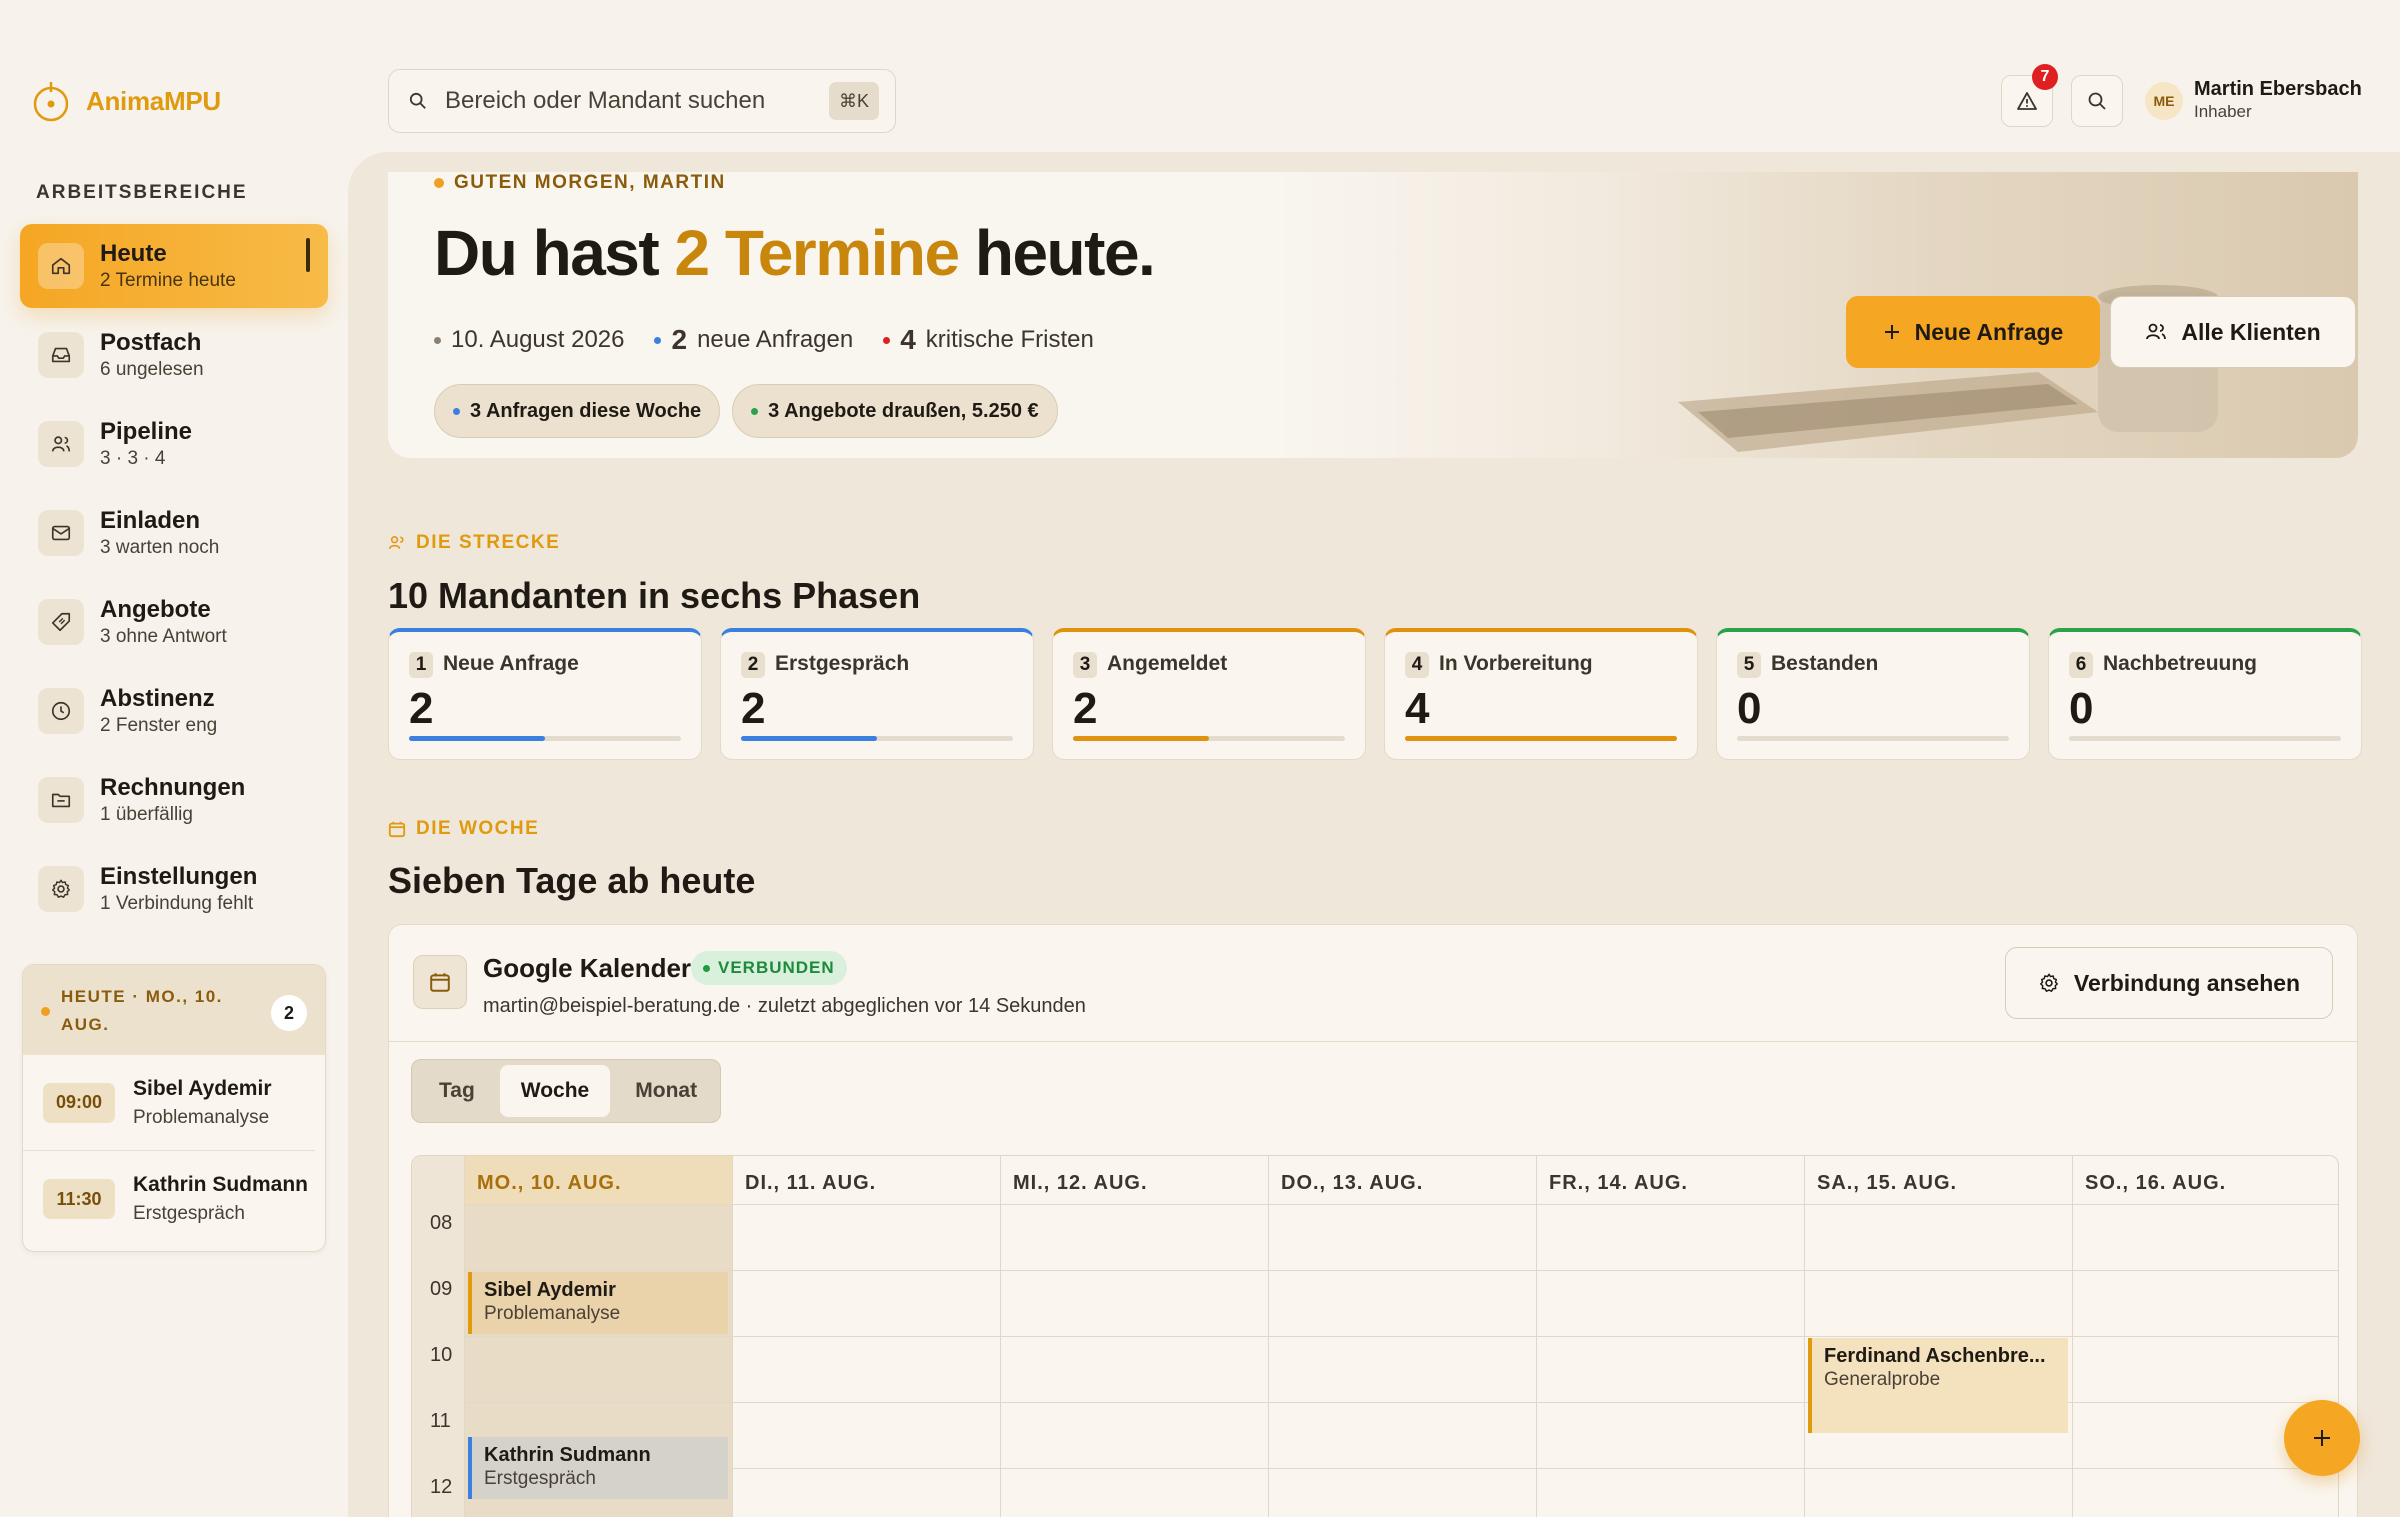  Describe the element at coordinates (2081, 665) in the screenshot. I see `phase-number: 6` at that location.